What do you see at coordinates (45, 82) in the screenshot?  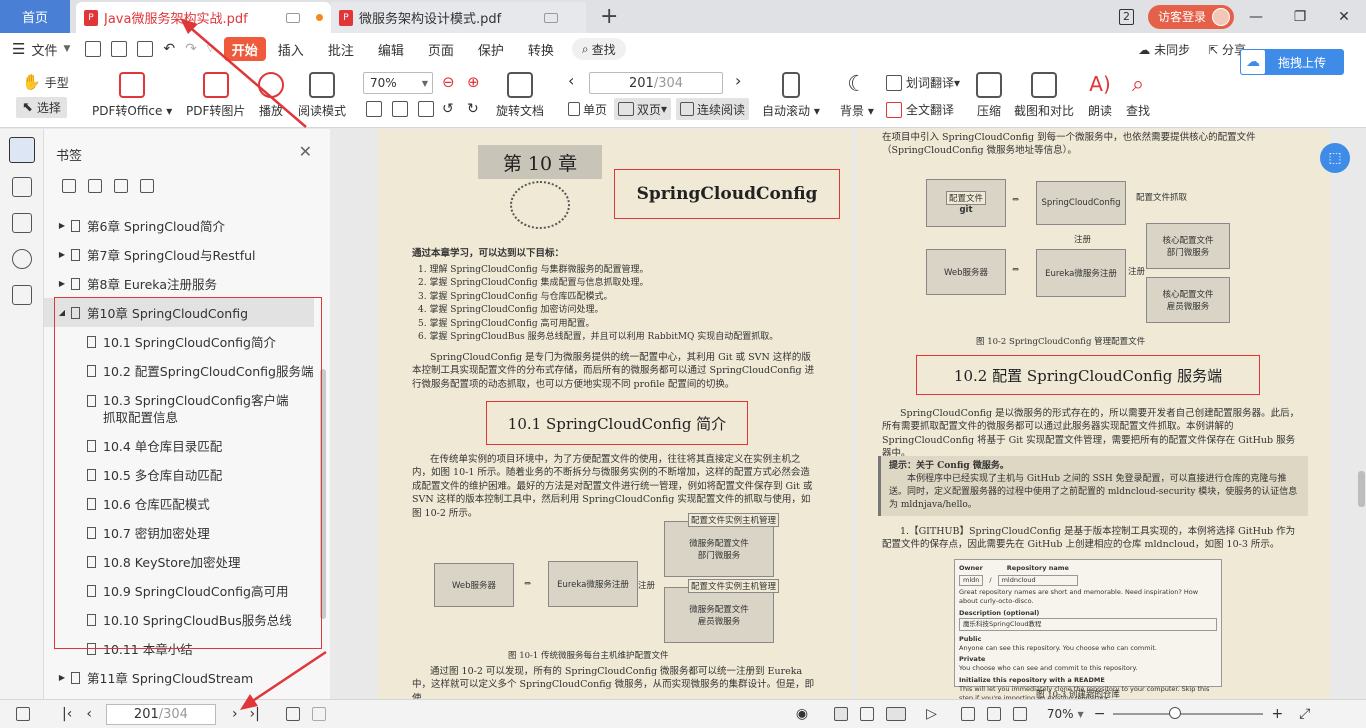 I see `hand-tool: ✋ 手型` at bounding box center [45, 82].